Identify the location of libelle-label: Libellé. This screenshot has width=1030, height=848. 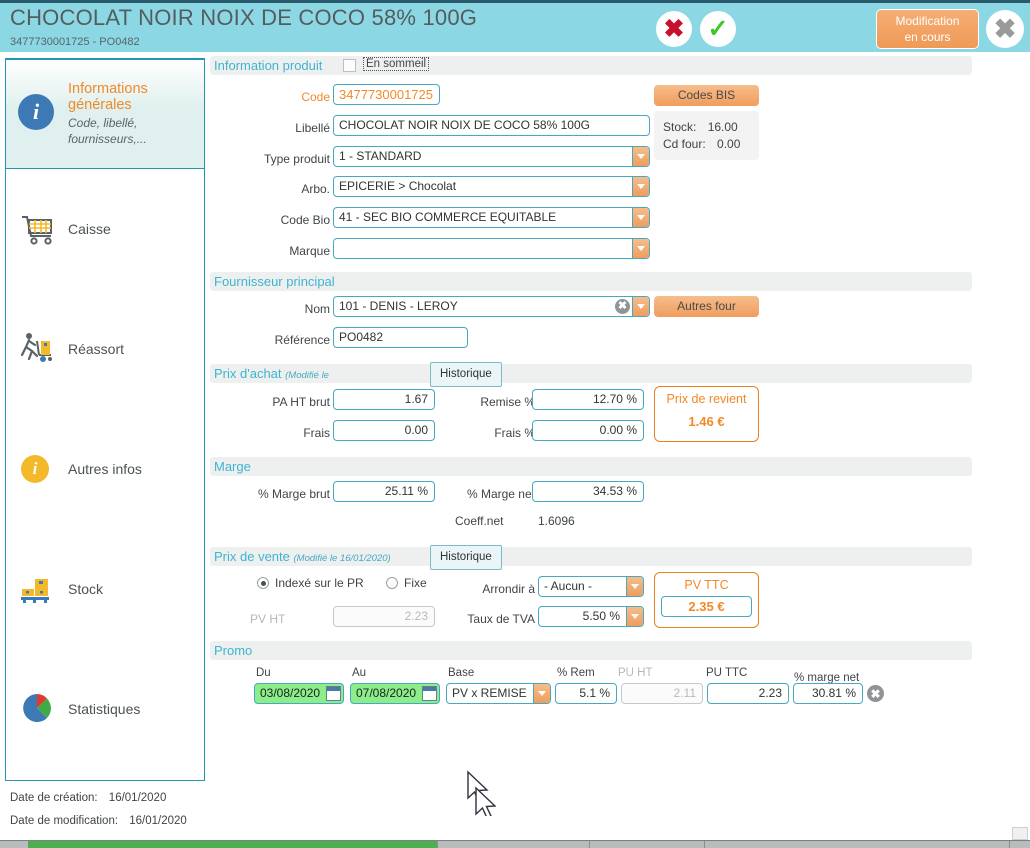
(312, 128).